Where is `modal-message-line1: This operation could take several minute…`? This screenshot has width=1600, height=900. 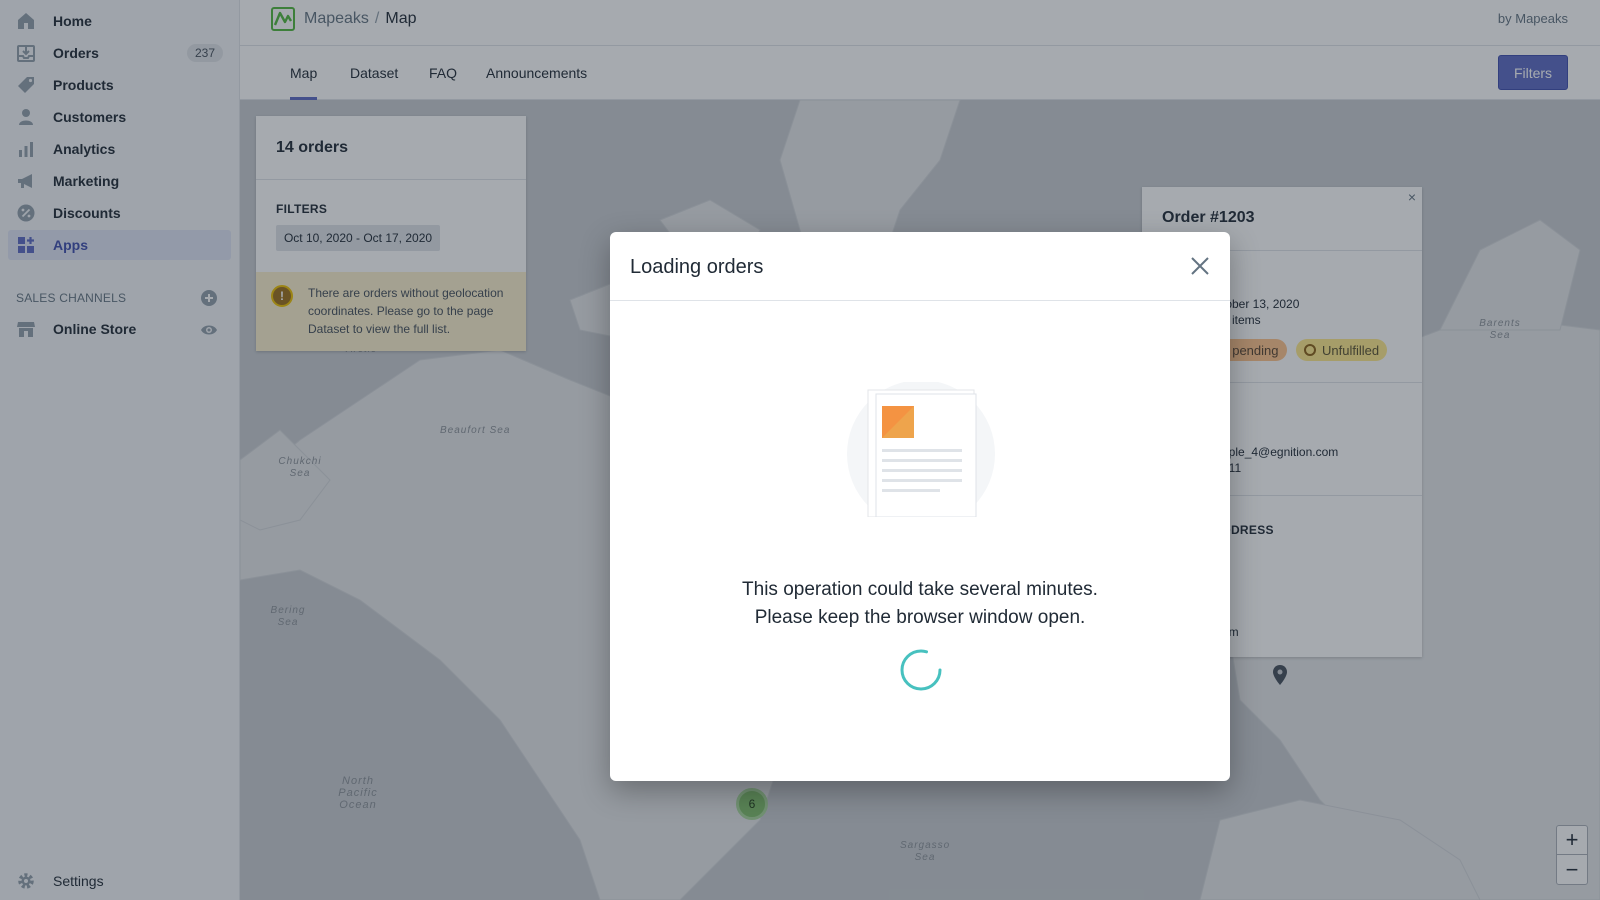
modal-message-line1: This operation could take several minute… is located at coordinates (920, 589).